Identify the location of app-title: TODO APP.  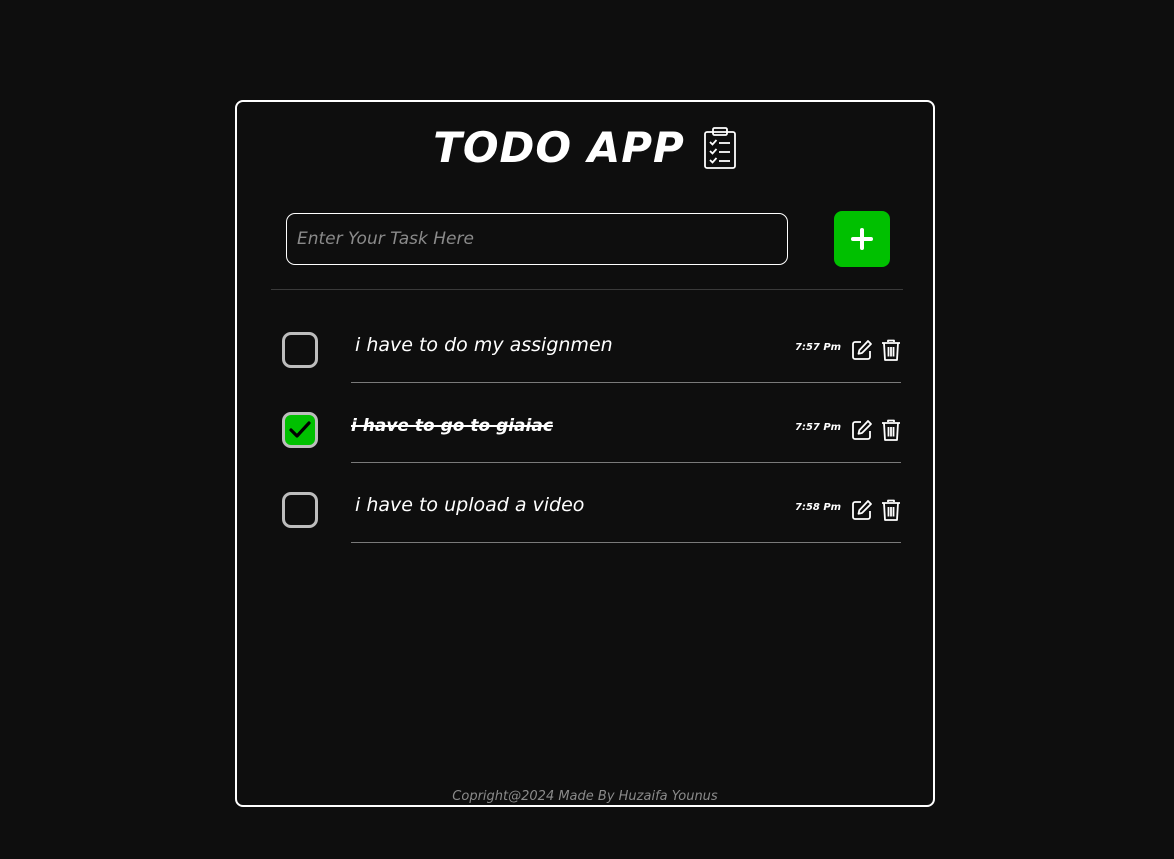
(559, 147).